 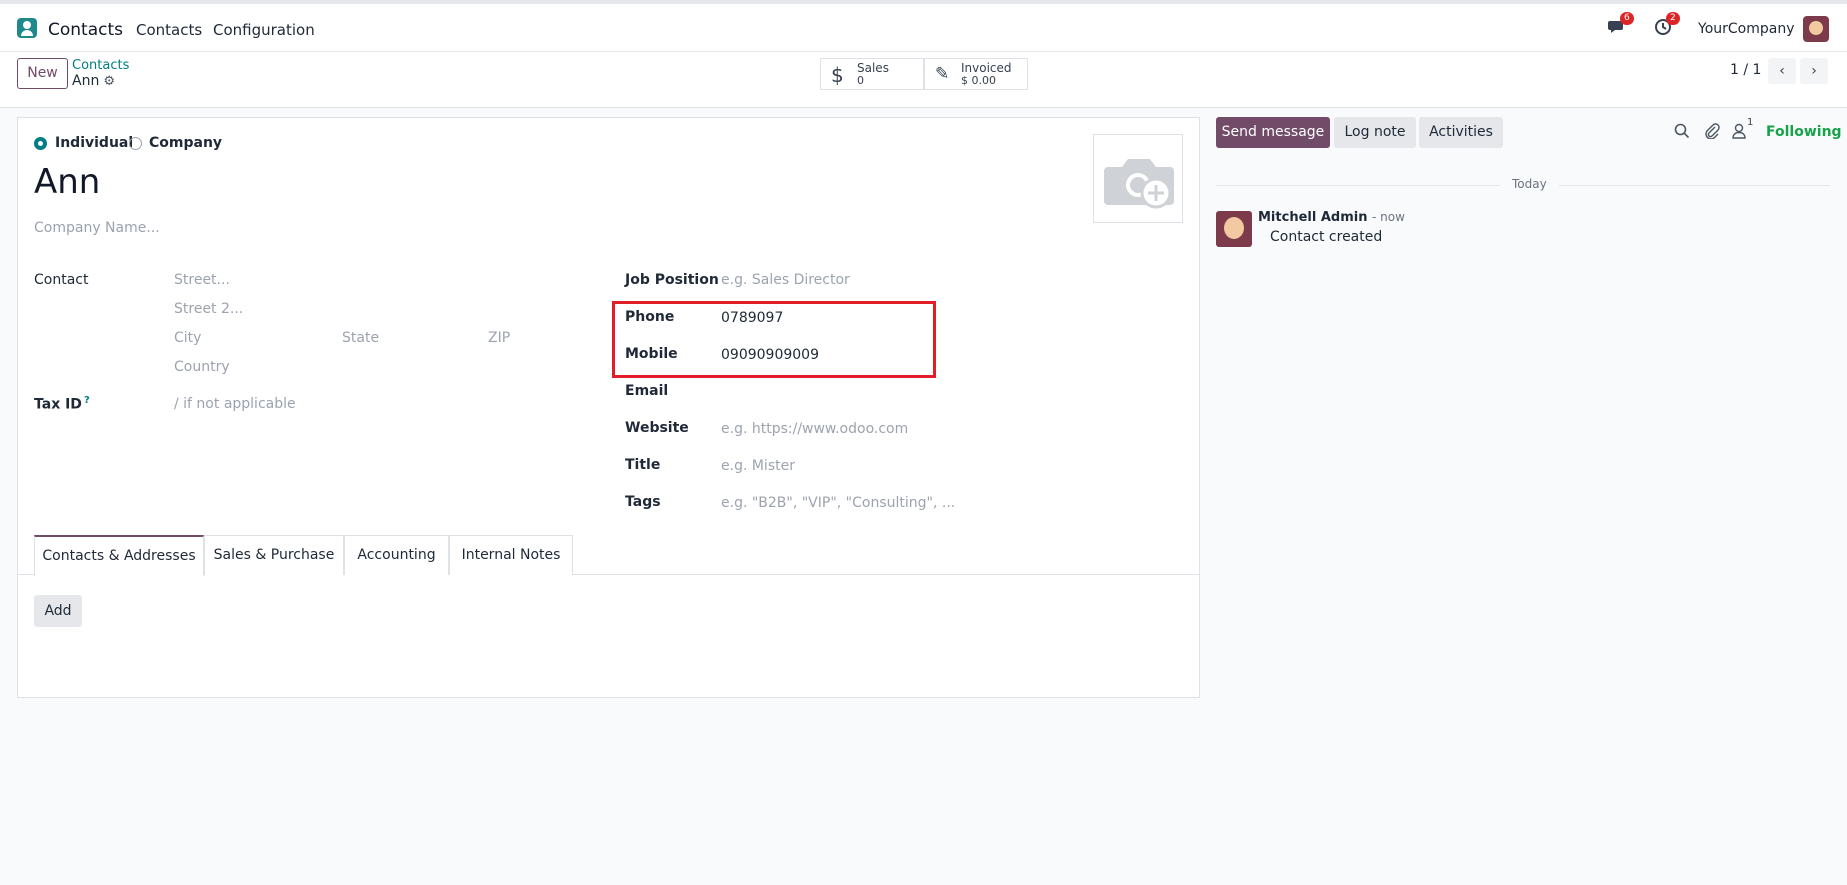 What do you see at coordinates (837, 75) in the screenshot?
I see `dollar-icon: $` at bounding box center [837, 75].